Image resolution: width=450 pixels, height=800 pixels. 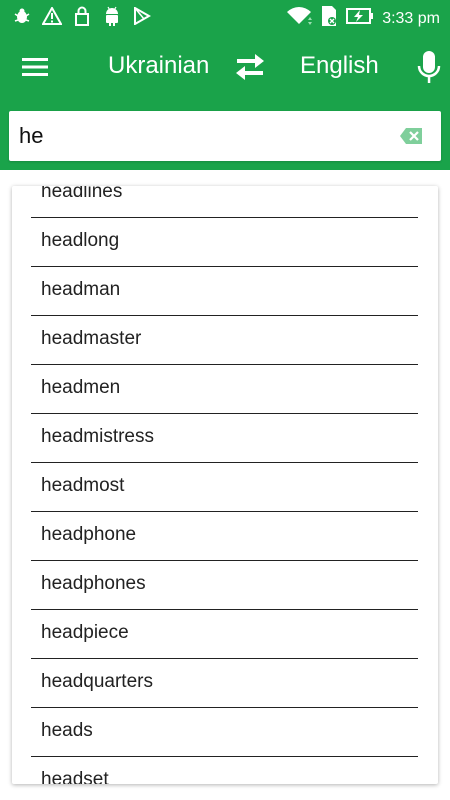 I want to click on microphone-icon, so click(x=429, y=67).